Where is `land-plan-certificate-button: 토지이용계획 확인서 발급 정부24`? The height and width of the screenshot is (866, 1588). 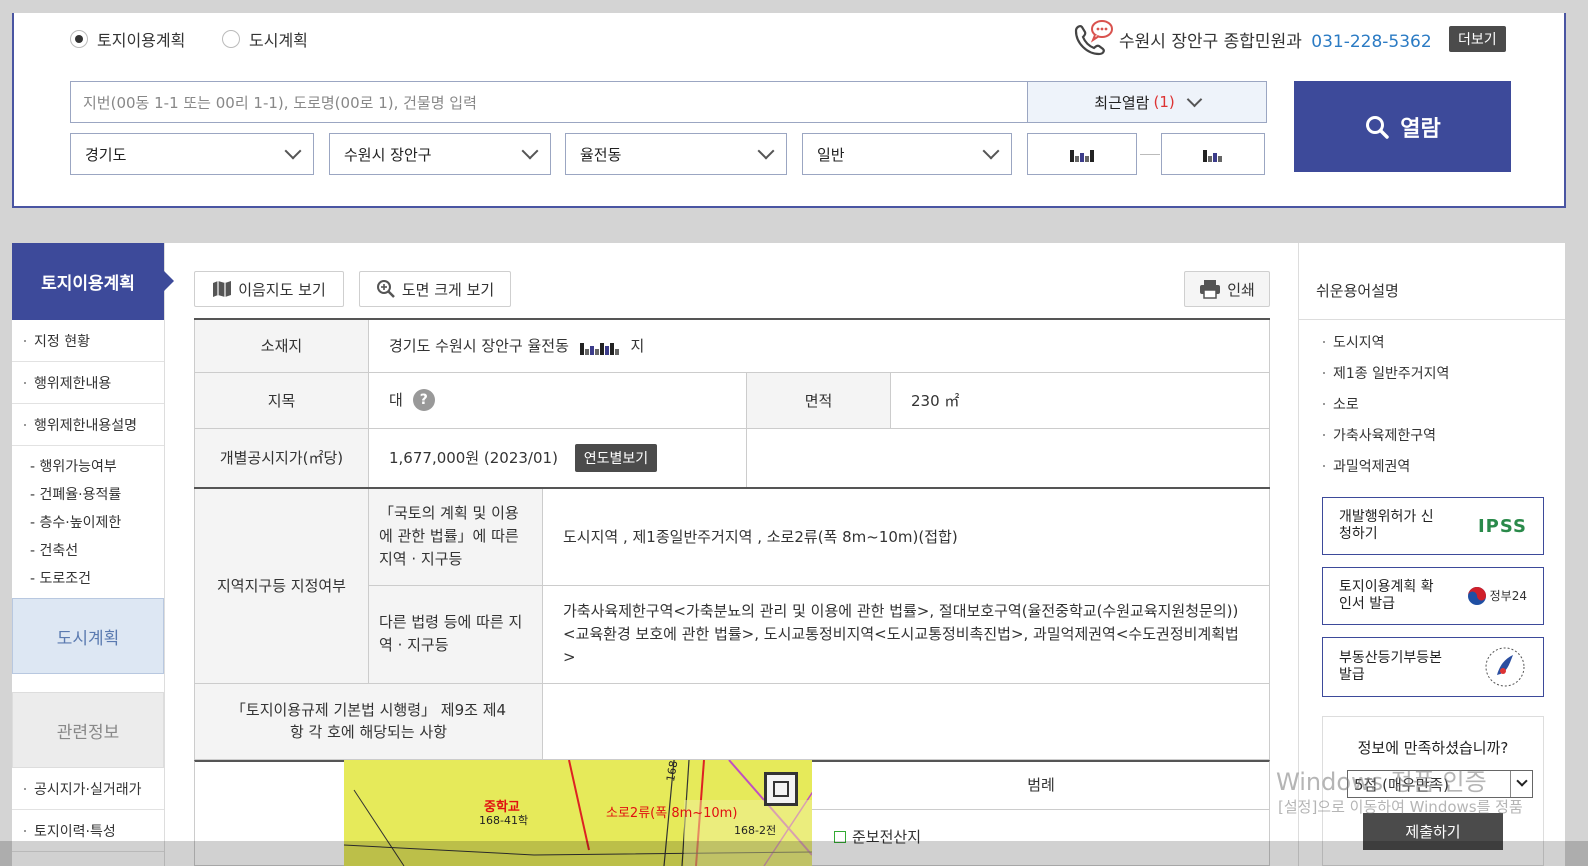
land-plan-certificate-button: 토지이용계획 확인서 발급 정부24 is located at coordinates (1433, 596).